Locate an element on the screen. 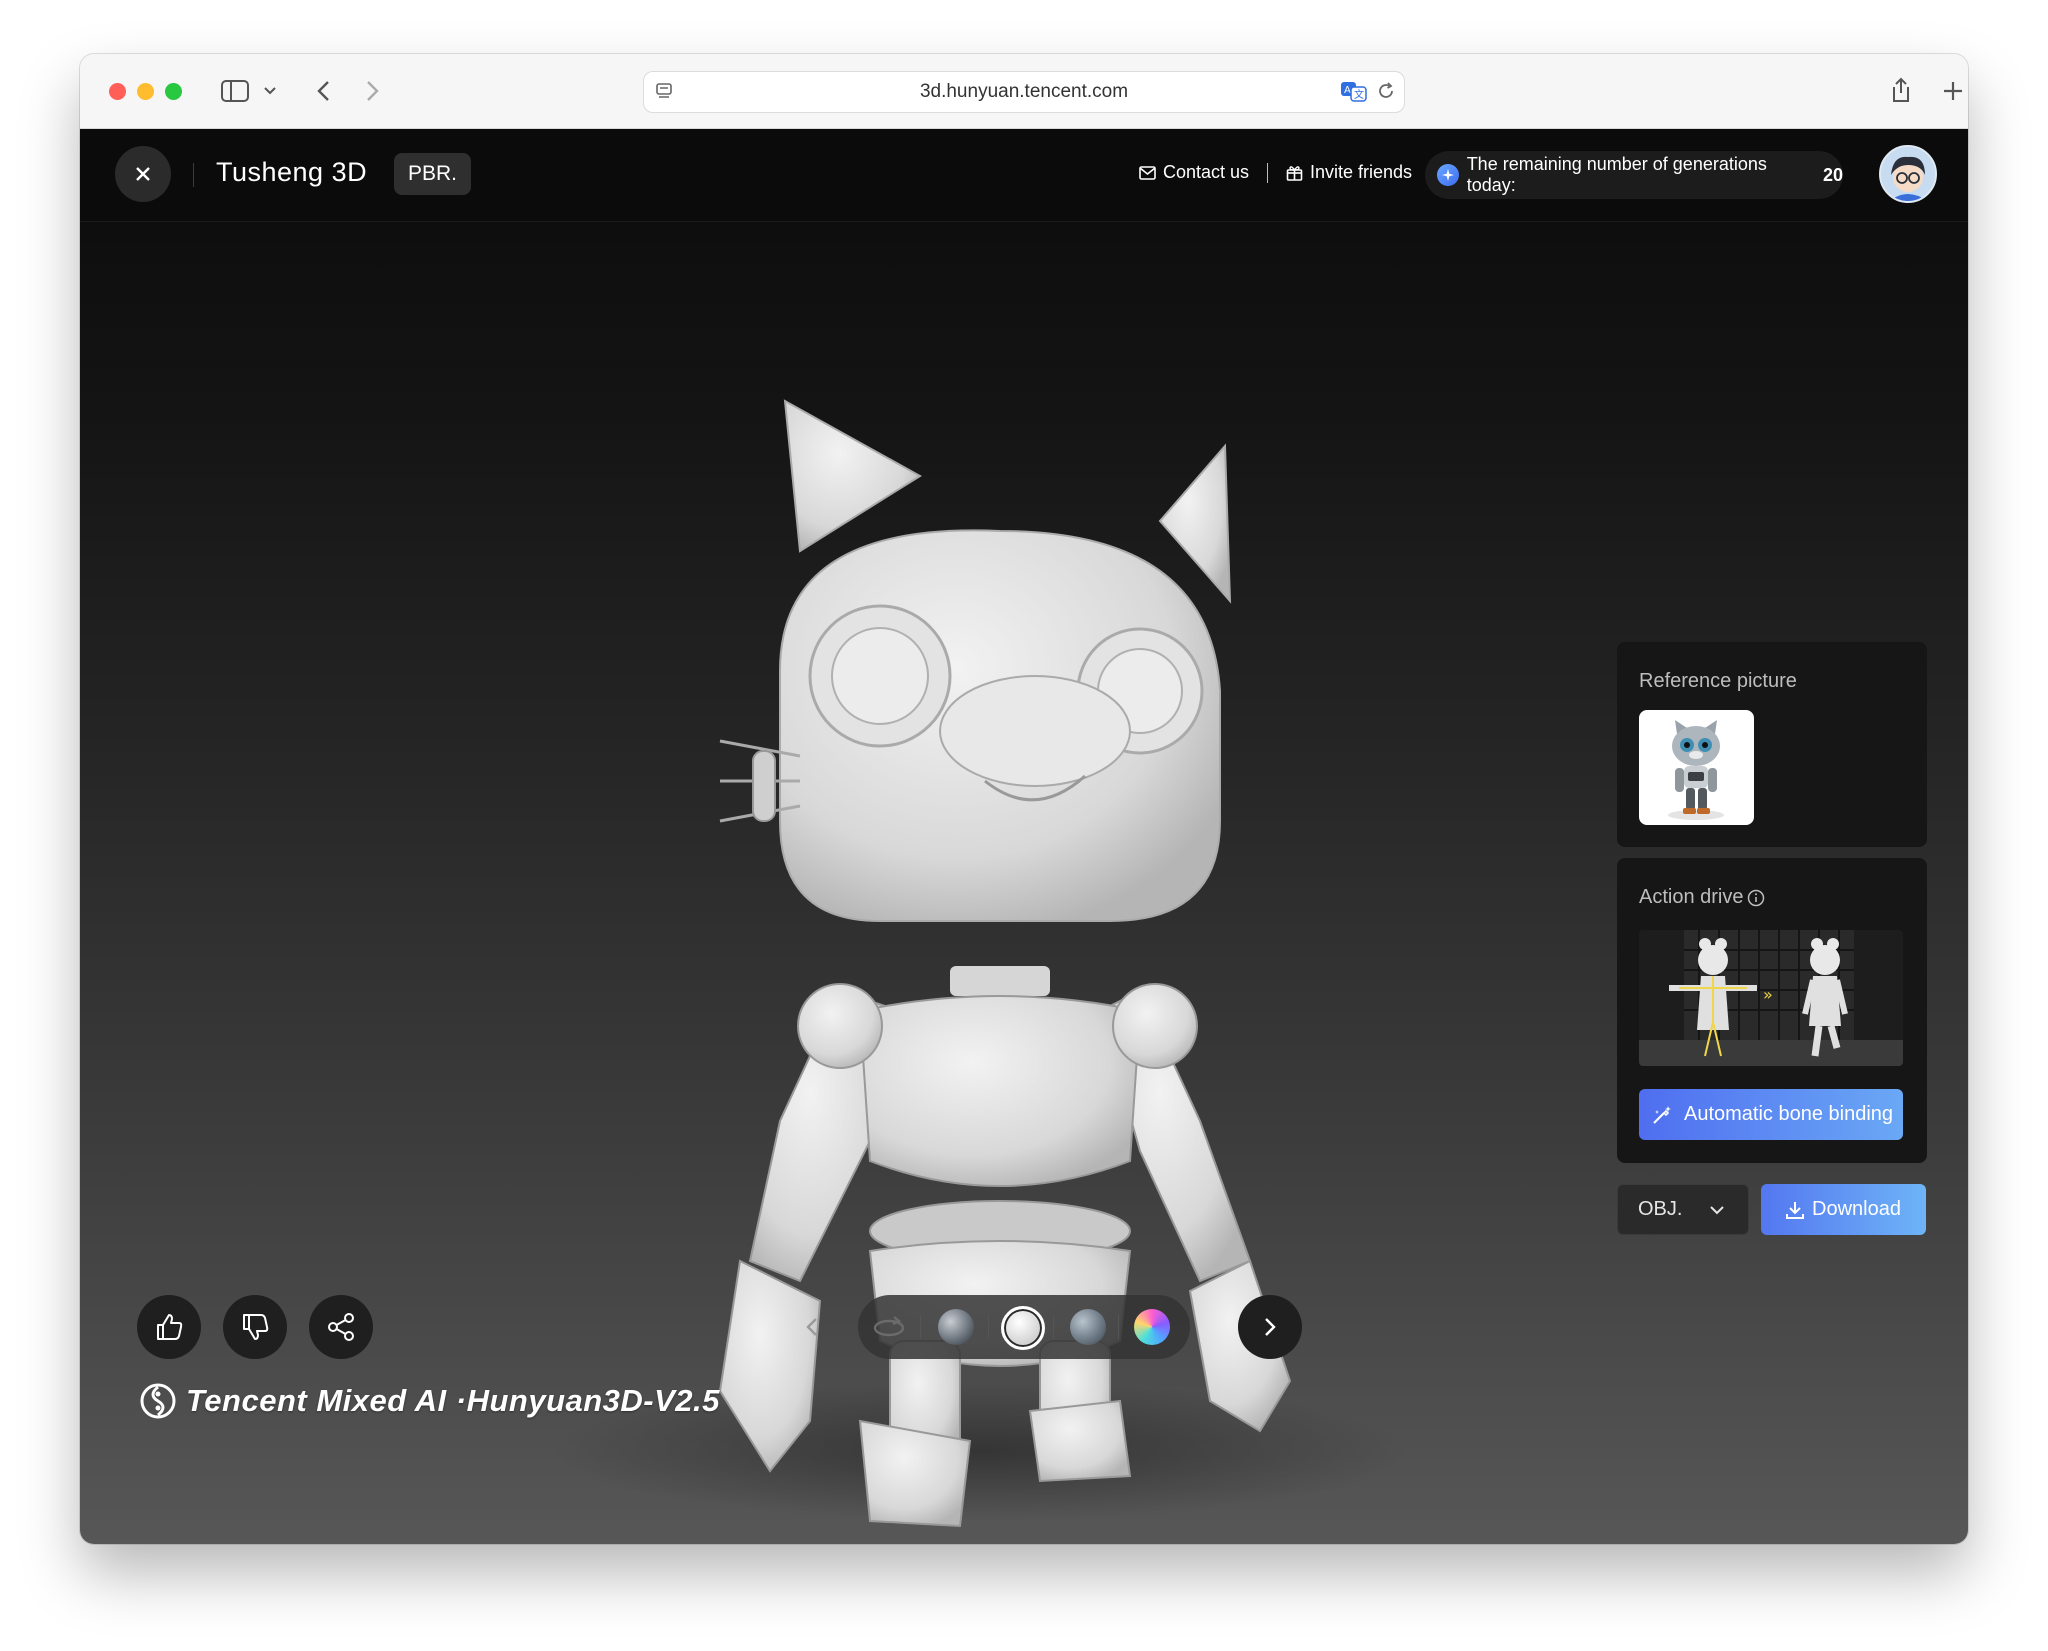 The height and width of the screenshot is (1651, 2048). page-info-icon is located at coordinates (664, 94).